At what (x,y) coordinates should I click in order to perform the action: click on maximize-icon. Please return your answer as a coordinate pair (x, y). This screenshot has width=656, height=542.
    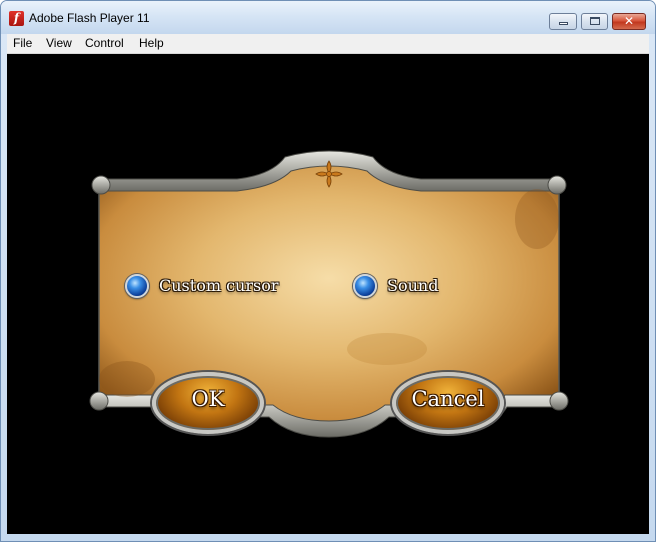
    Looking at the image, I should click on (595, 21).